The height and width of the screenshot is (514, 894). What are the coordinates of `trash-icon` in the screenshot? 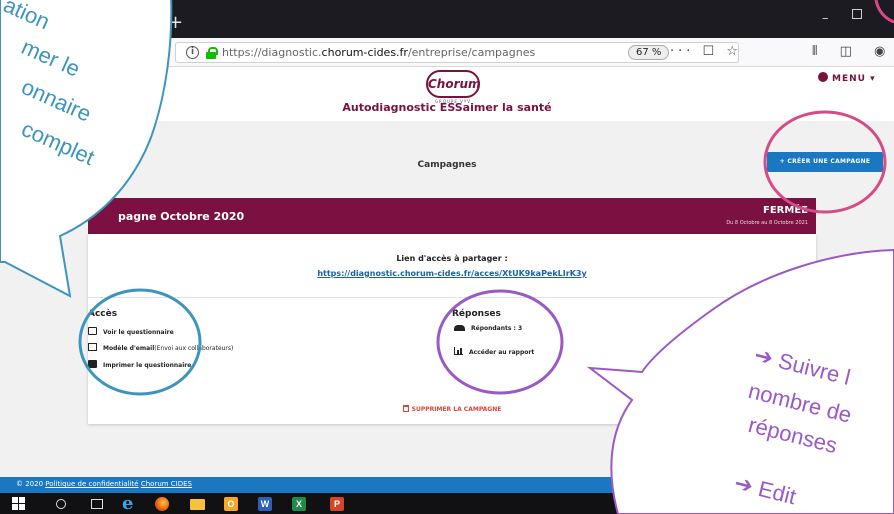 It's located at (405, 408).